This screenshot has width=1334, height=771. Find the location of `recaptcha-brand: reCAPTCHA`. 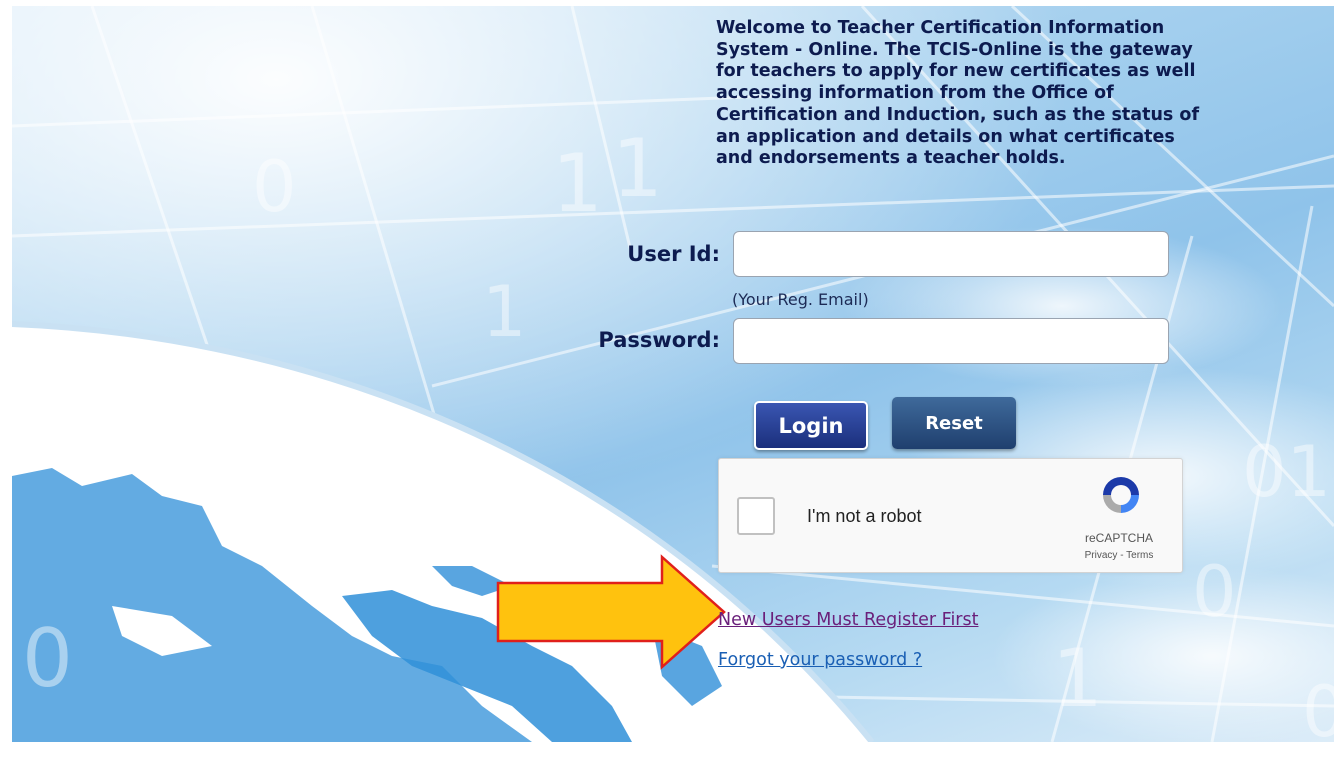

recaptcha-brand: reCAPTCHA is located at coordinates (1118, 538).